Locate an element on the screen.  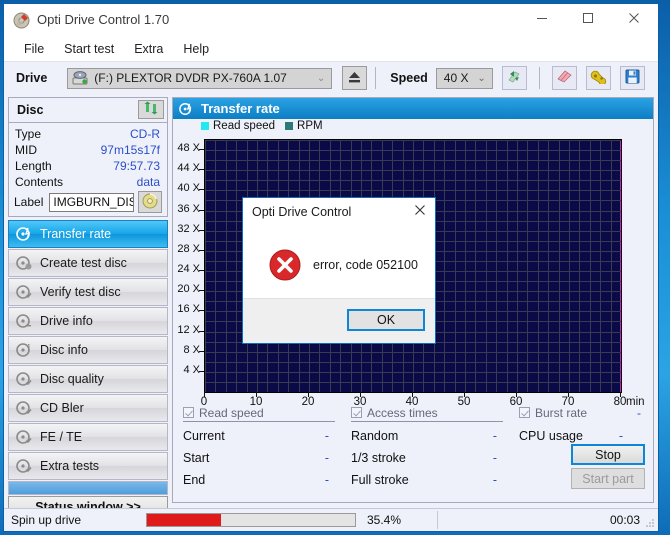
legend-swatch-read-speed is located at coordinates (205, 126).